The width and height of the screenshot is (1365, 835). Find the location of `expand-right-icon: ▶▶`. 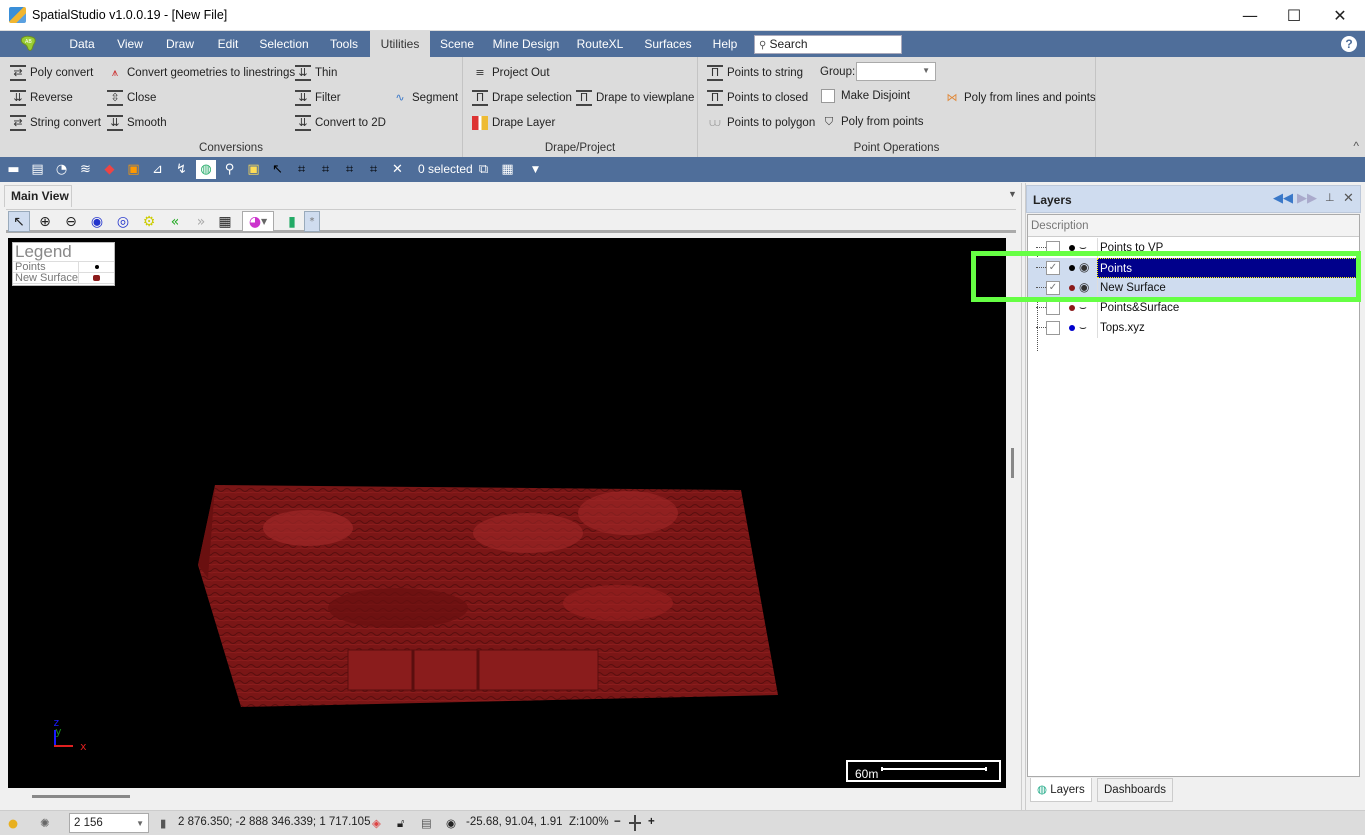

expand-right-icon: ▶▶ is located at coordinates (1307, 198).